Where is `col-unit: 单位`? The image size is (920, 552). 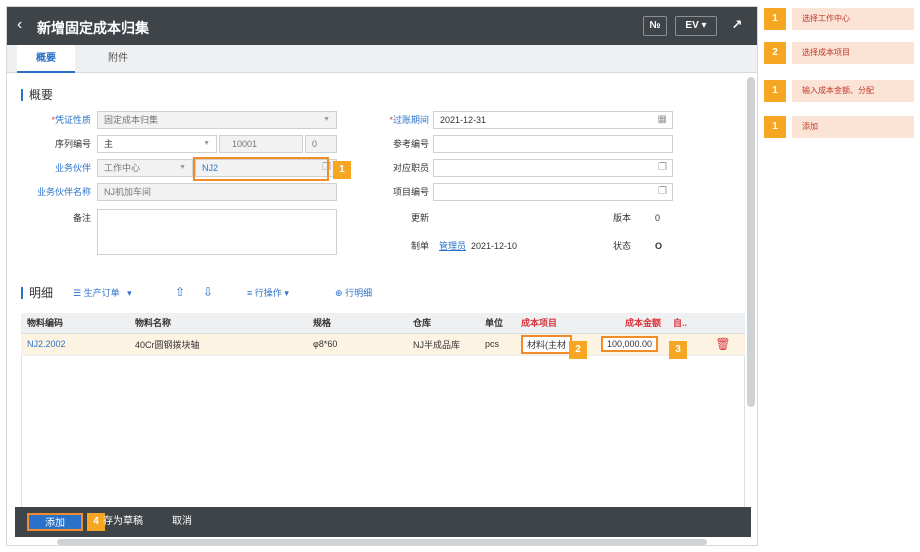 col-unit: 单位 is located at coordinates (497, 323).